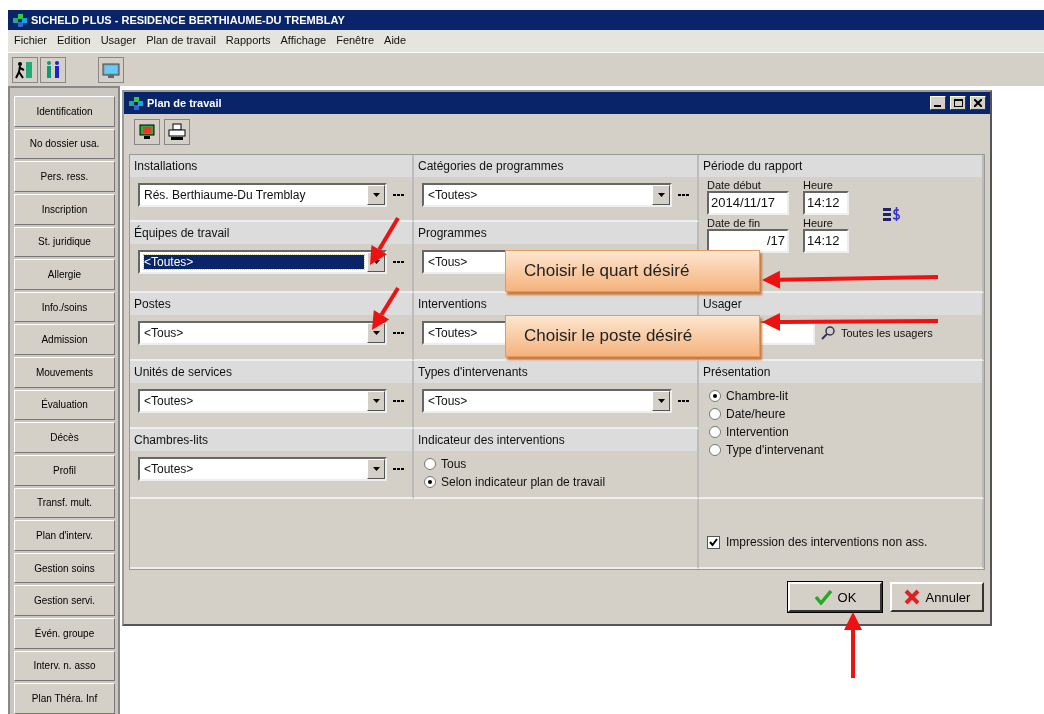  I want to click on radio-label: Type d'intervenant, so click(775, 450).